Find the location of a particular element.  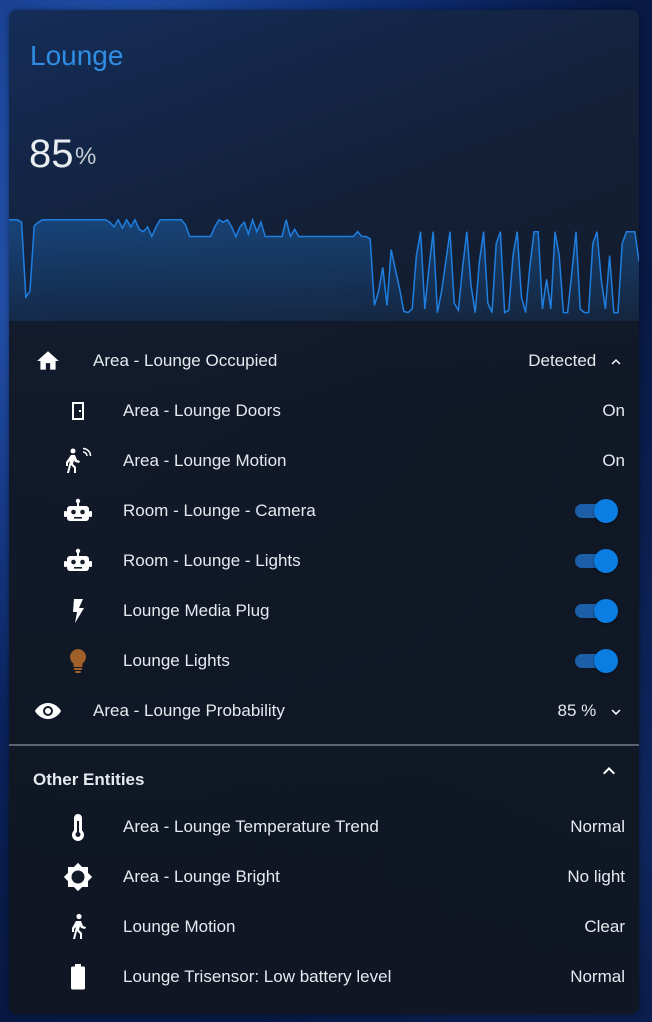

chevron-down-icon is located at coordinates (616, 712).